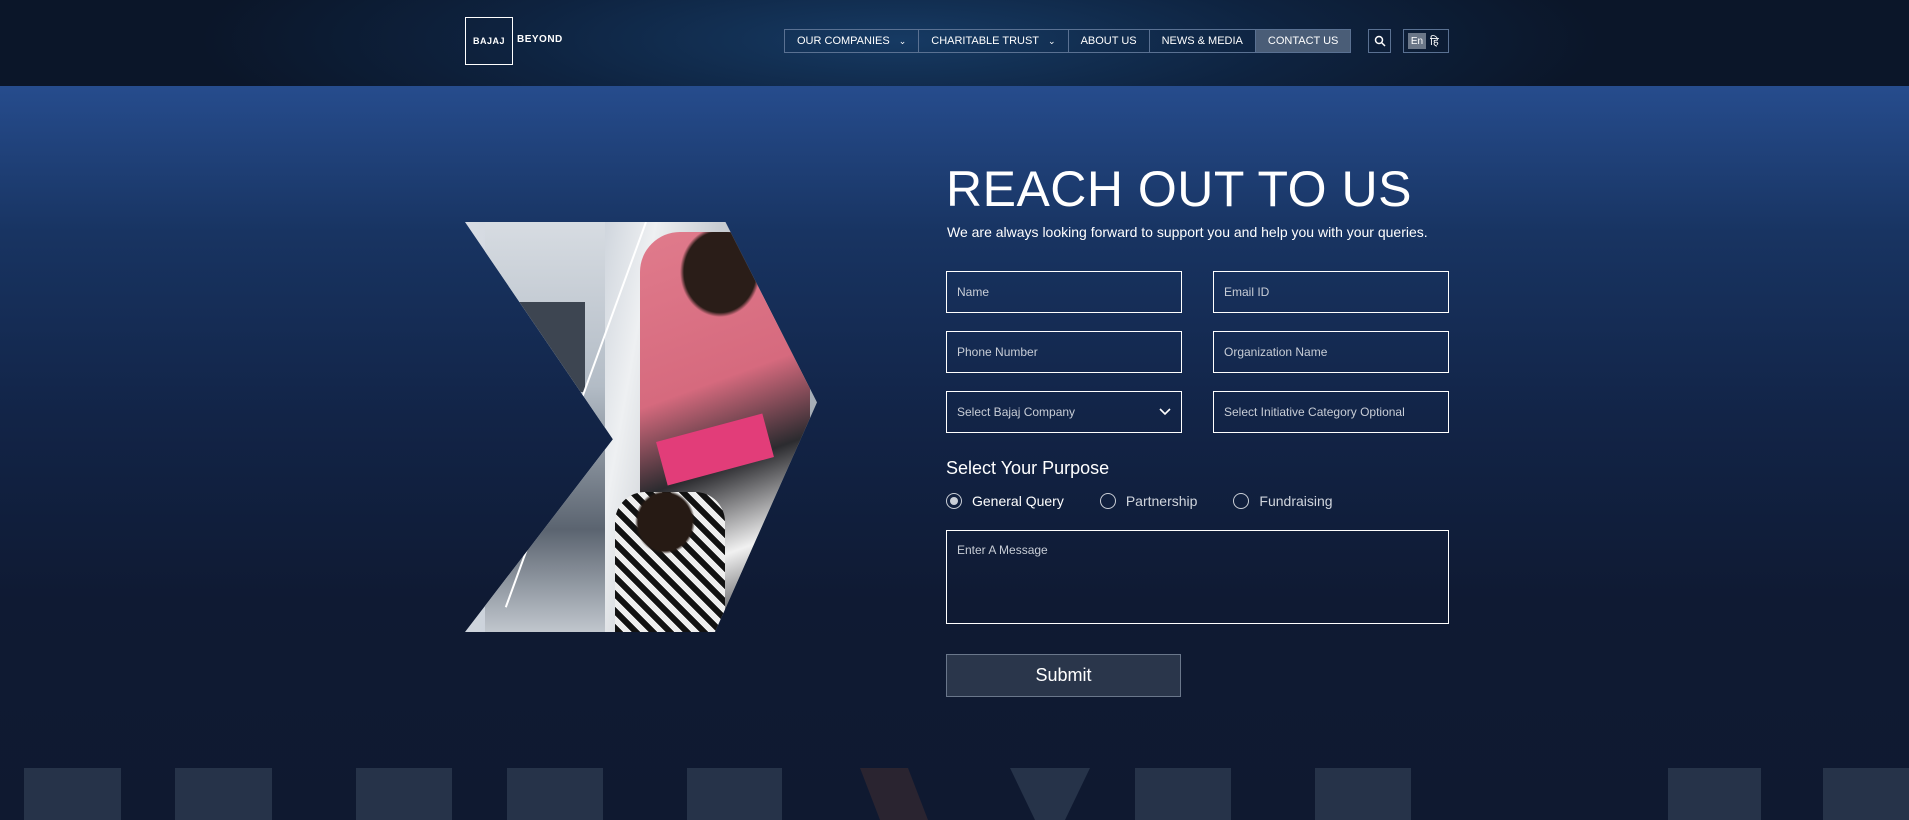 This screenshot has width=1909, height=820. What do you see at coordinates (670, 562) in the screenshot?
I see `photo-person-seated` at bounding box center [670, 562].